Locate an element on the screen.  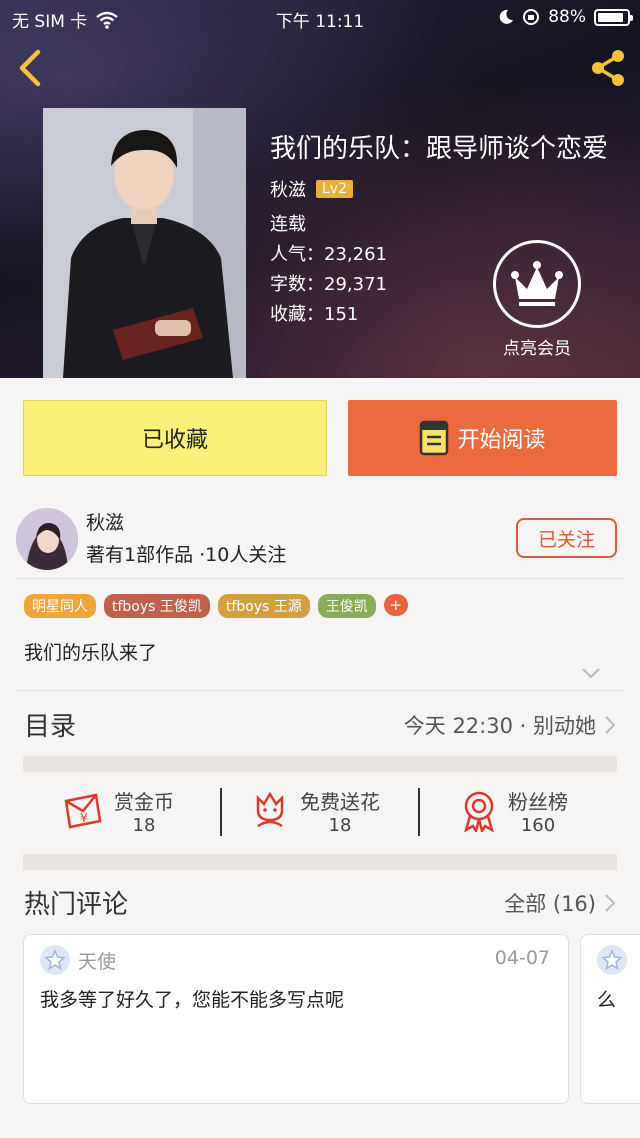
favorited-label: 已收藏 is located at coordinates (174, 440).